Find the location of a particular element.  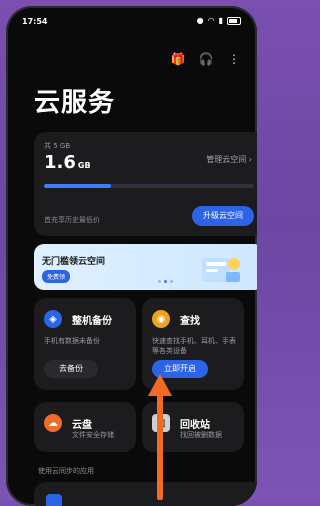

tile-backup-title: 整机备份 is located at coordinates (92, 321).